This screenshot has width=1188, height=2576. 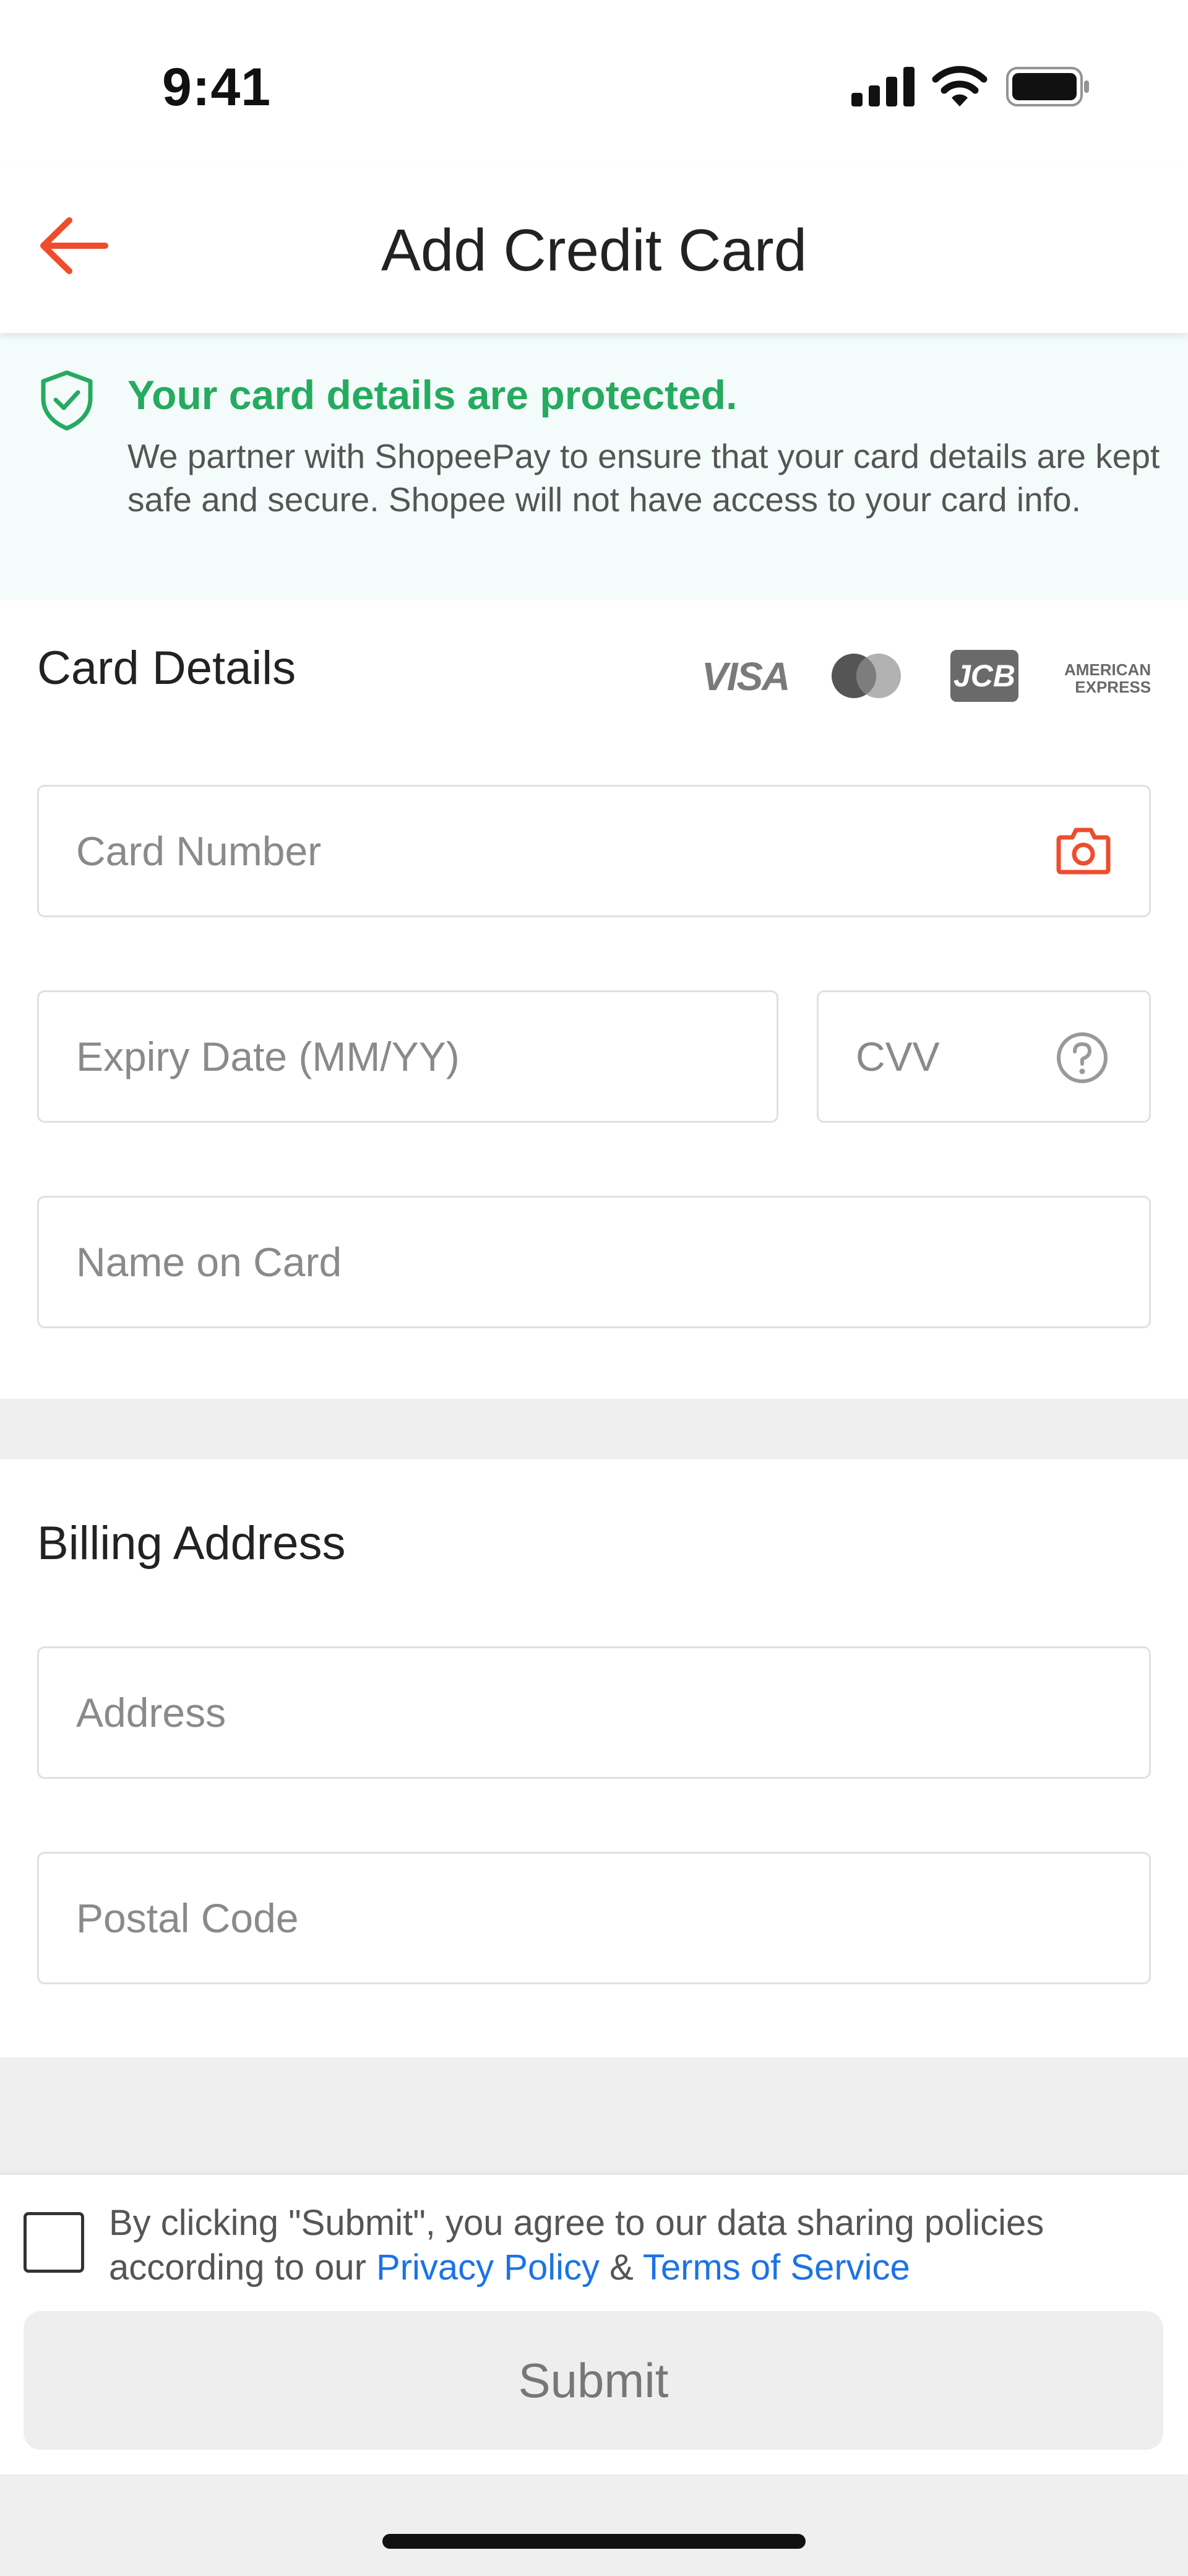 What do you see at coordinates (594, 83) in the screenshot?
I see `status-bar: 9:41` at bounding box center [594, 83].